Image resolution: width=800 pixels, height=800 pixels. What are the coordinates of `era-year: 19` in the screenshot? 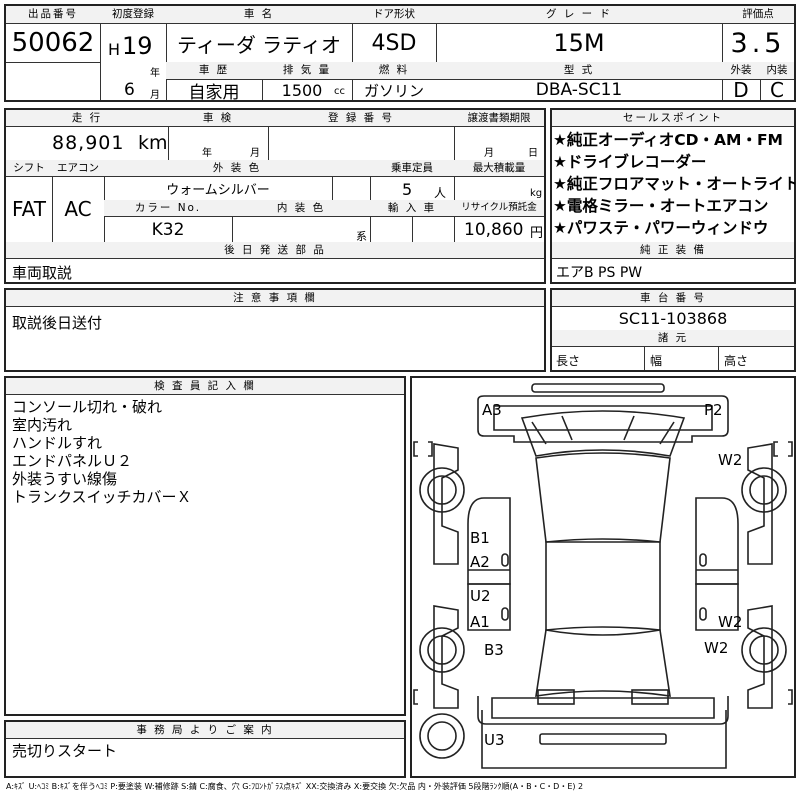 It's located at (137, 46).